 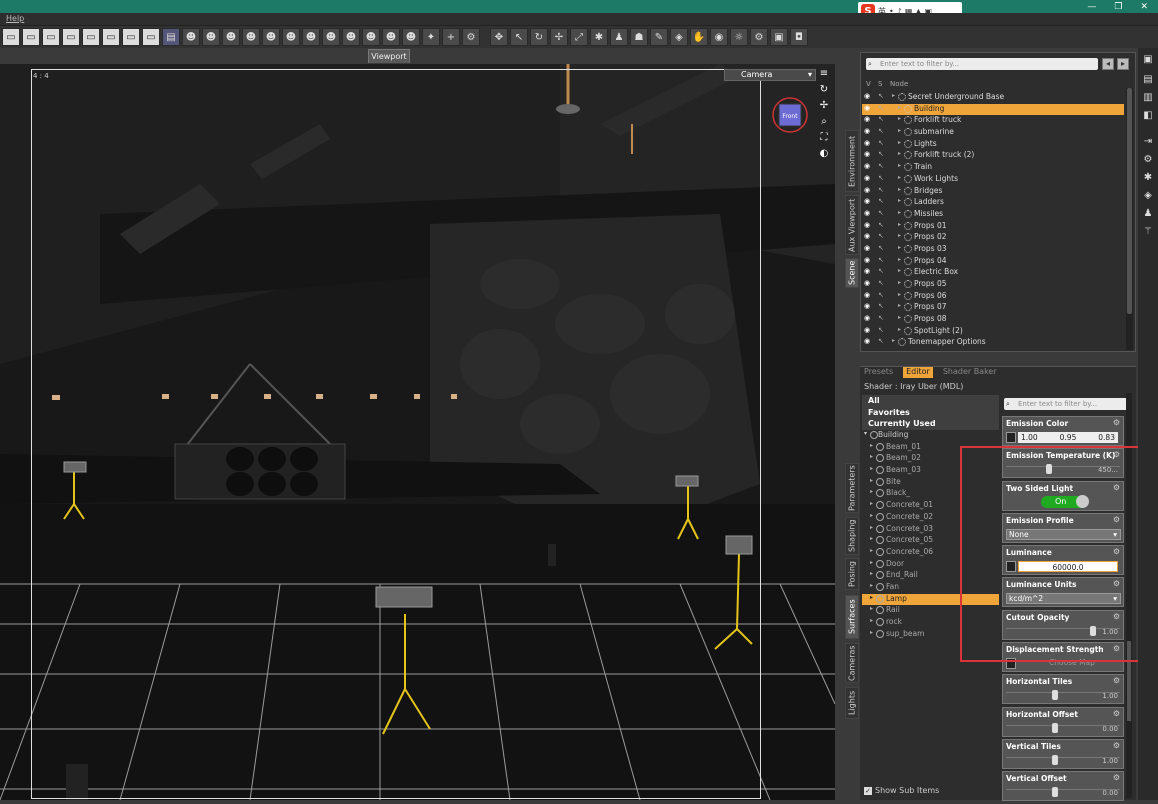 I want to click on joint-editor-icon: ✱, so click(x=1148, y=179).